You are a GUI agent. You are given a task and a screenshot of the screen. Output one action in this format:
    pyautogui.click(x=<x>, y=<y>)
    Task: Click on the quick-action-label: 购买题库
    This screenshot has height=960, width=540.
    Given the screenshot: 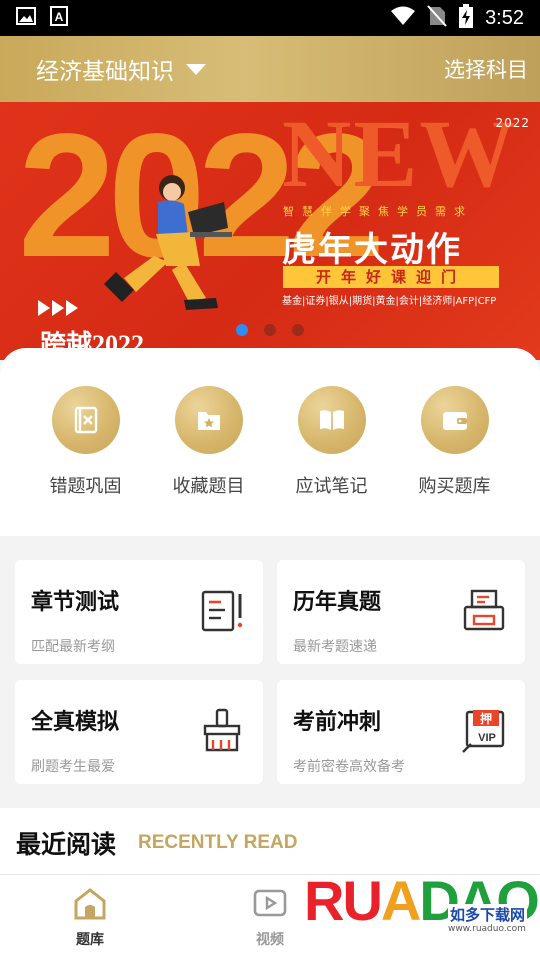 What is the action you would take?
    pyautogui.click(x=454, y=486)
    